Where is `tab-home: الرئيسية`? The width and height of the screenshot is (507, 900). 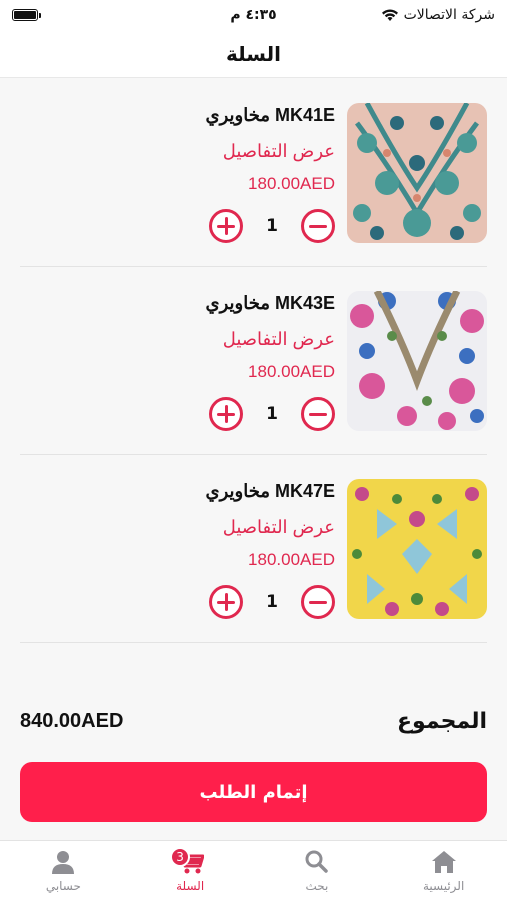 tab-home: الرئيسية is located at coordinates (443, 870).